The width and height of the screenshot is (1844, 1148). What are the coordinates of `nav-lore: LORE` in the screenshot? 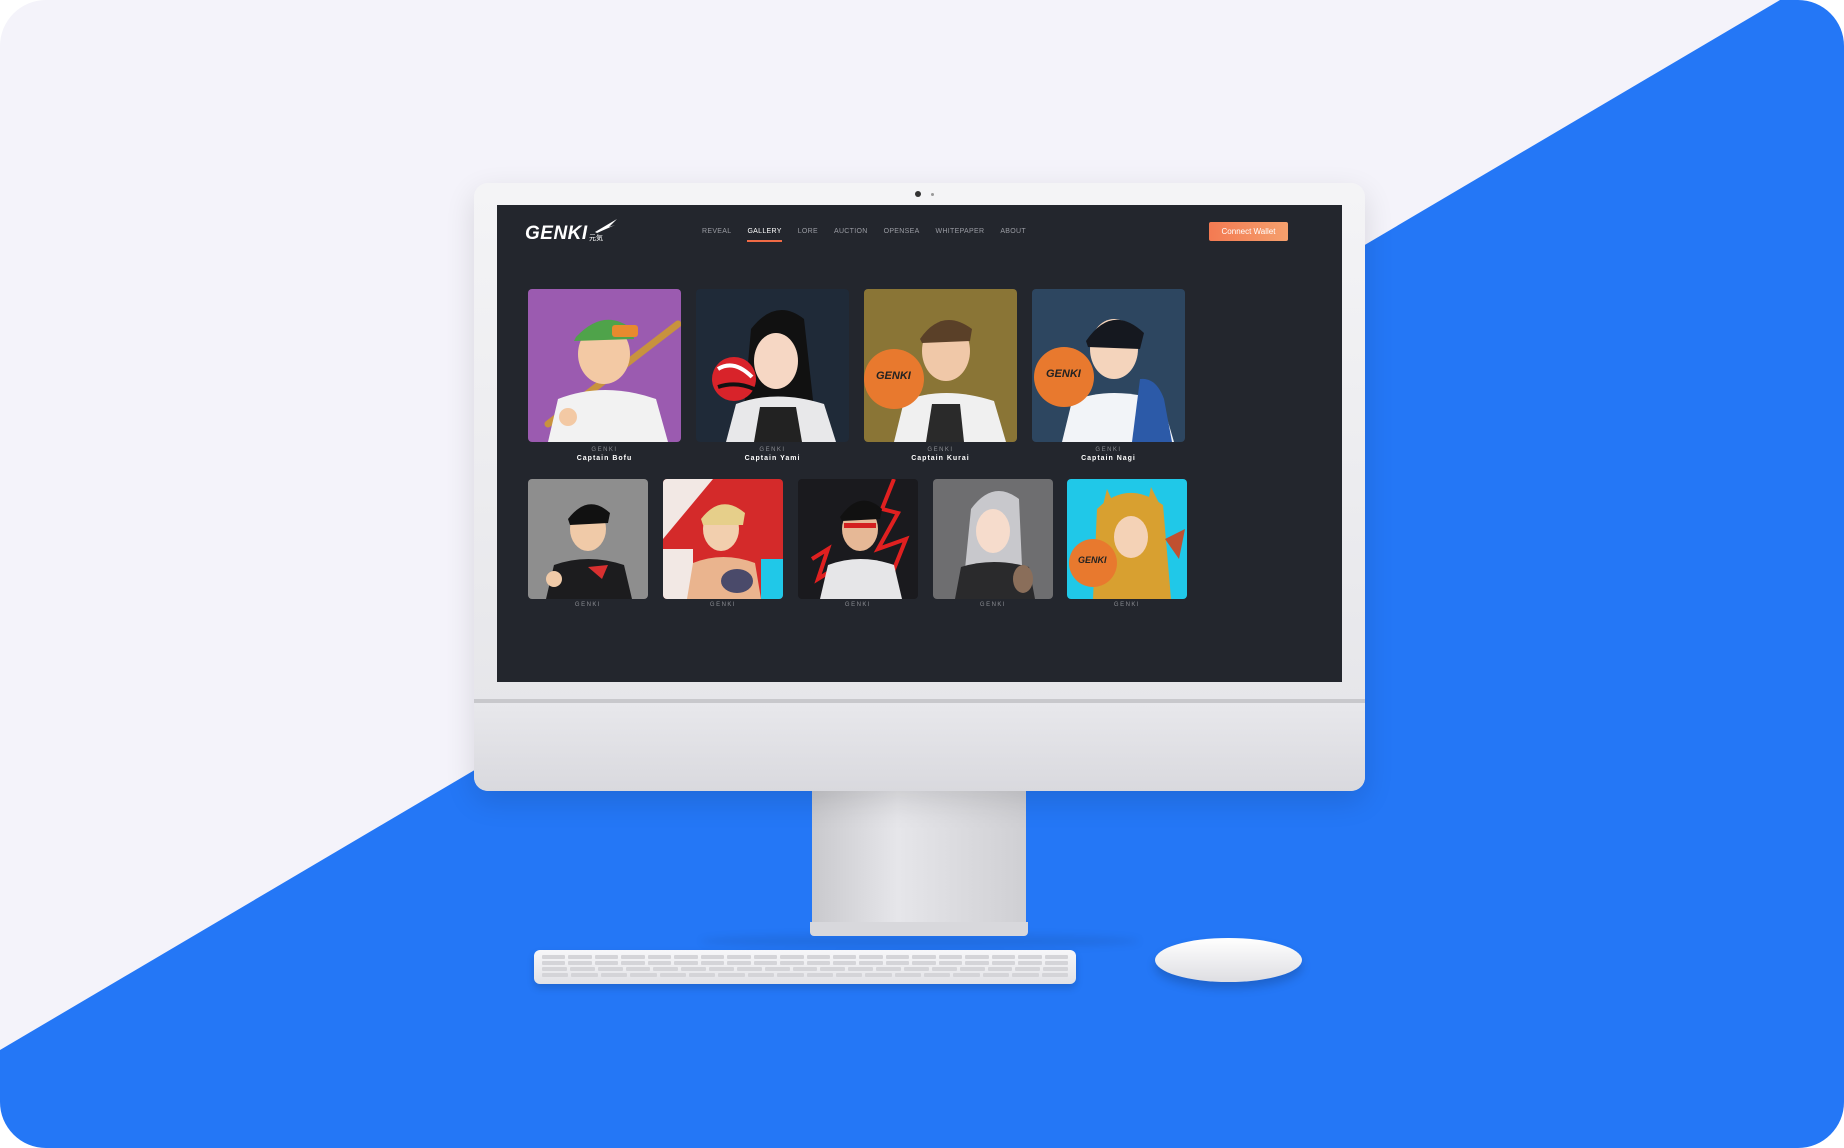 It's located at (808, 231).